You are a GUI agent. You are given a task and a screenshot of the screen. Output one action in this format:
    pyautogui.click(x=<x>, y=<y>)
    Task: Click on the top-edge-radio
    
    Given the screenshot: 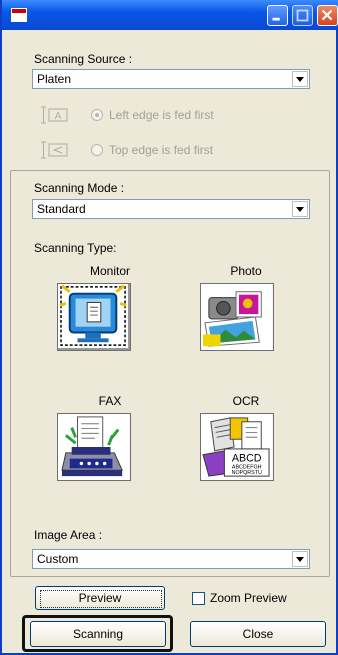 What is the action you would take?
    pyautogui.click(x=97, y=150)
    